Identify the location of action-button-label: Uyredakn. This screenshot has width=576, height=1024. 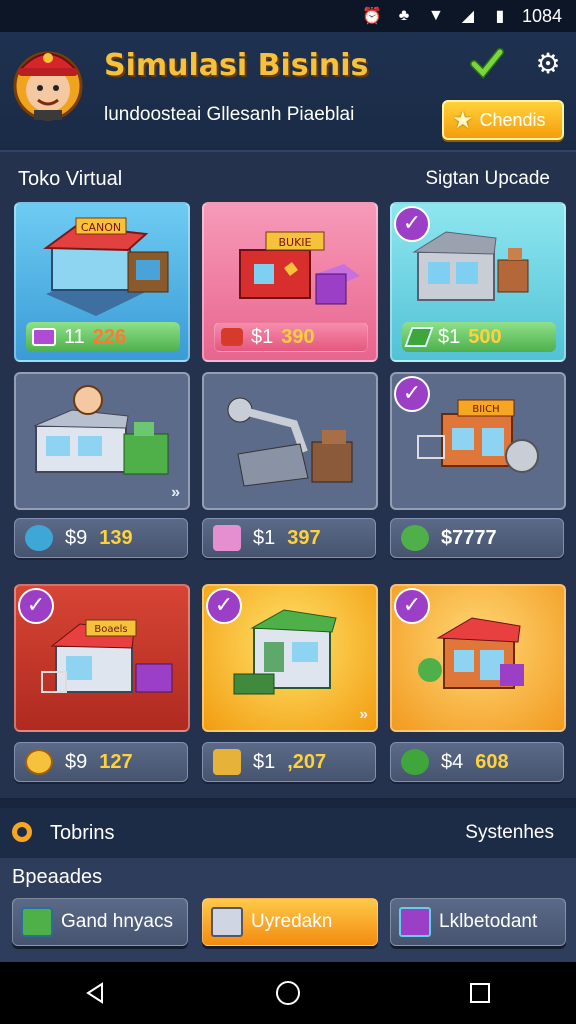
(292, 921).